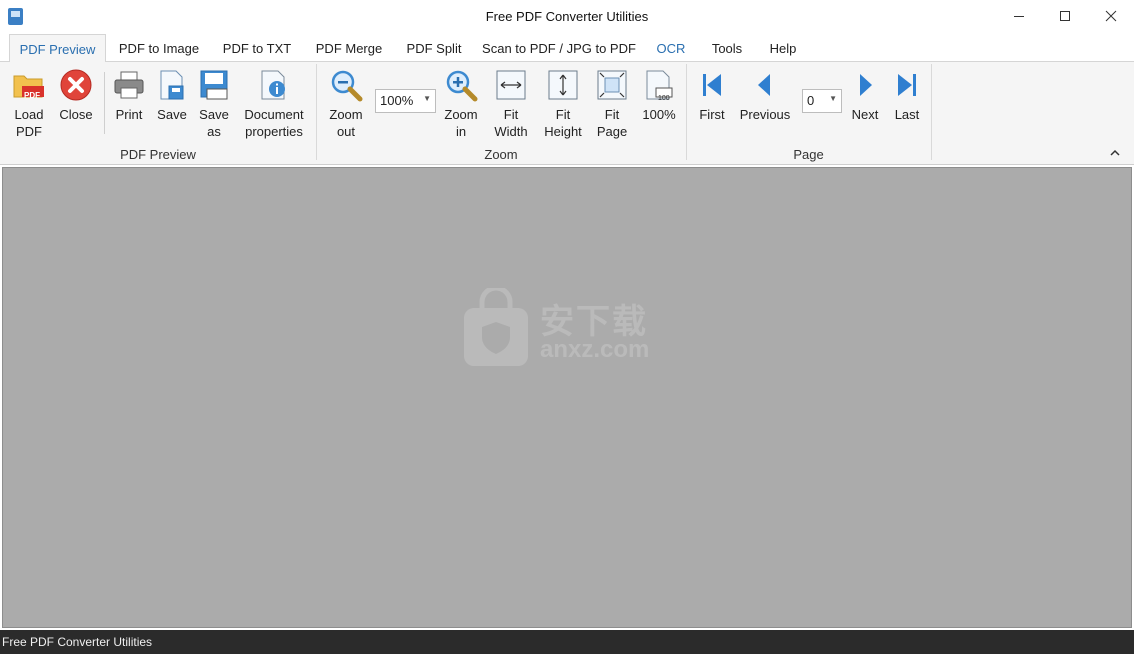 This screenshot has width=1134, height=654. Describe the element at coordinates (129, 114) in the screenshot. I see `print-label: Print` at that location.